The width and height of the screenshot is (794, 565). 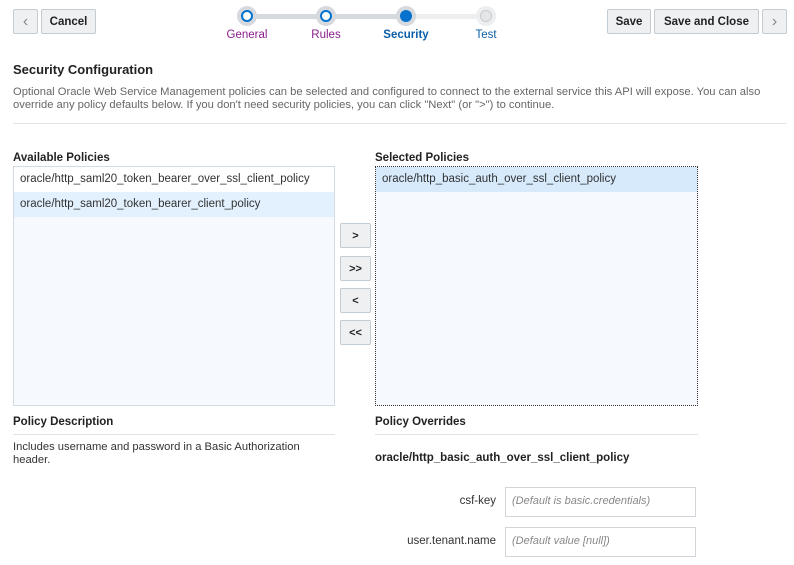 What do you see at coordinates (406, 35) in the screenshot?
I see `step-security-label: Security` at bounding box center [406, 35].